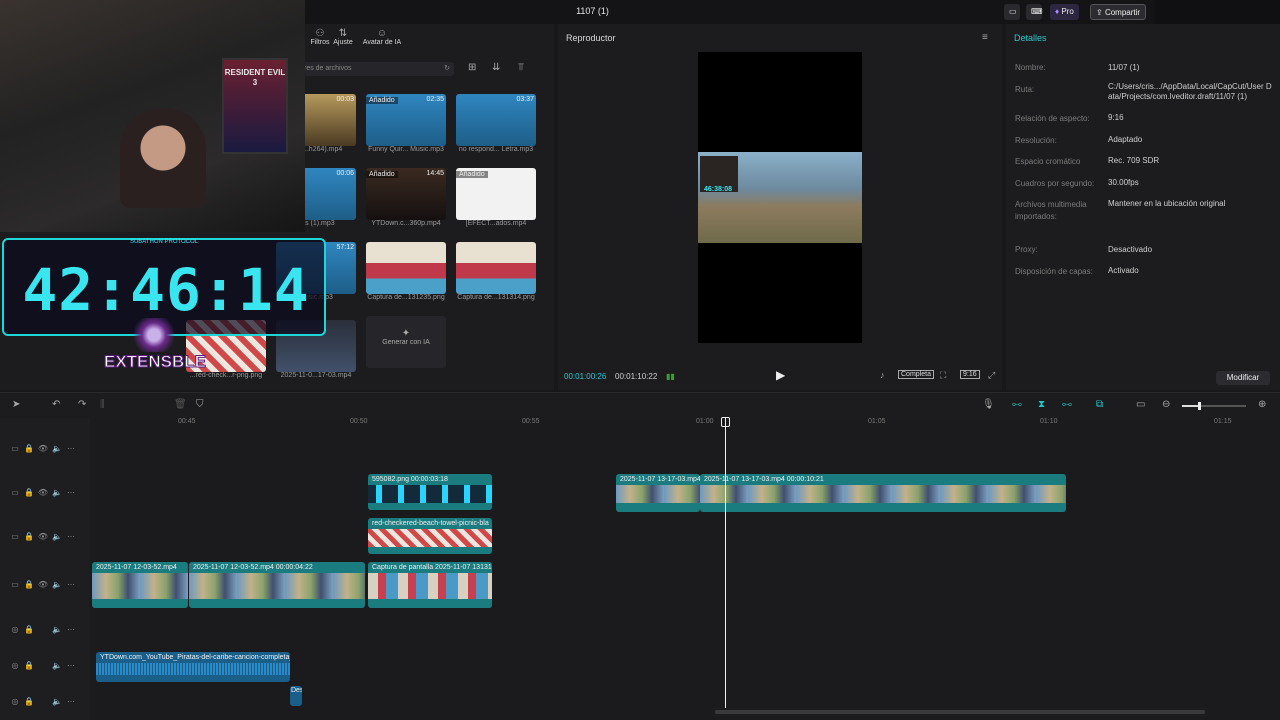 Image resolution: width=1280 pixels, height=720 pixels. I want to click on snapshot-icon: ⛶, so click(943, 375).